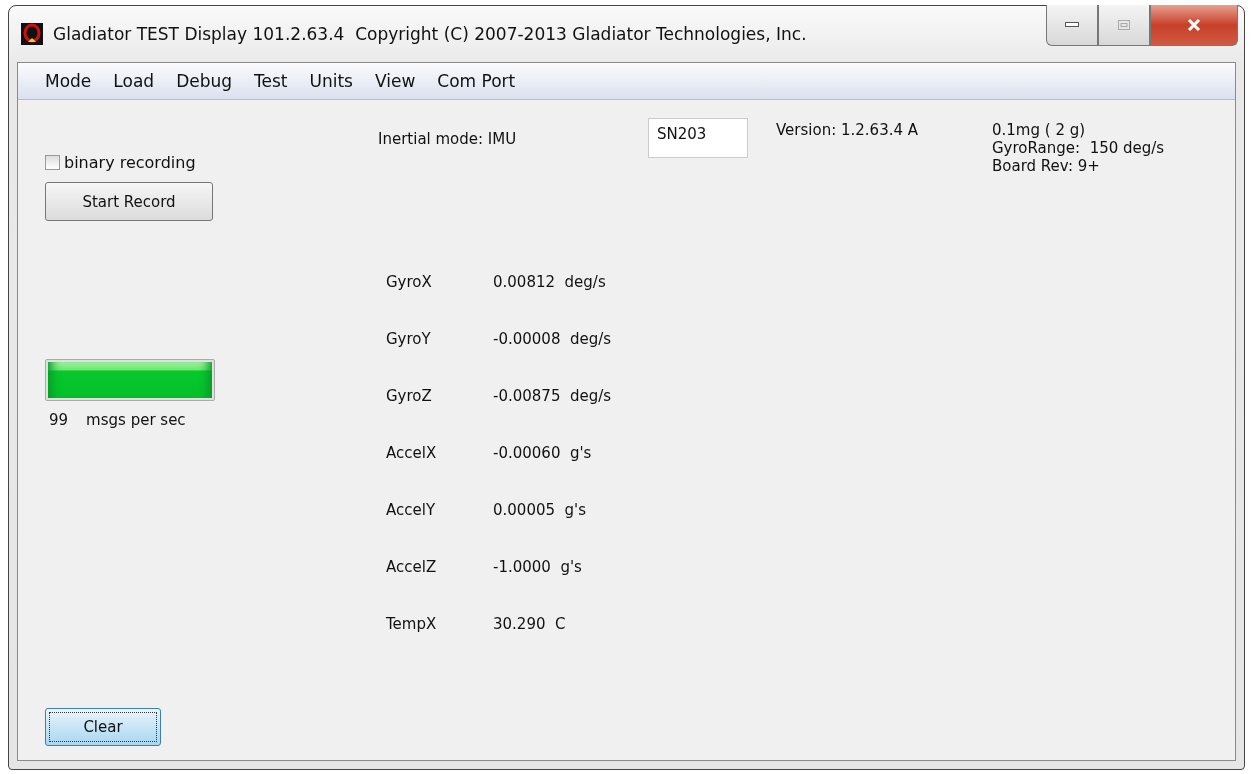  What do you see at coordinates (273, 81) in the screenshot?
I see `menu-item: Test` at bounding box center [273, 81].